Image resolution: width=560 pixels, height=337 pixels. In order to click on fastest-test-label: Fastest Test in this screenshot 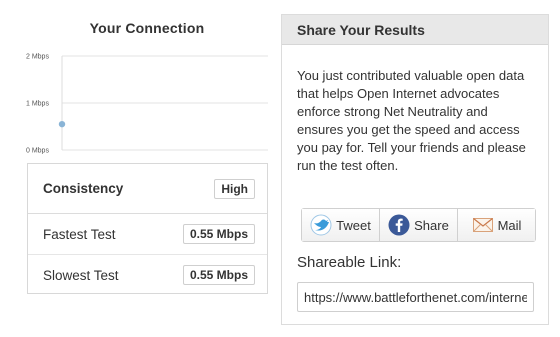, I will do `click(79, 234)`.